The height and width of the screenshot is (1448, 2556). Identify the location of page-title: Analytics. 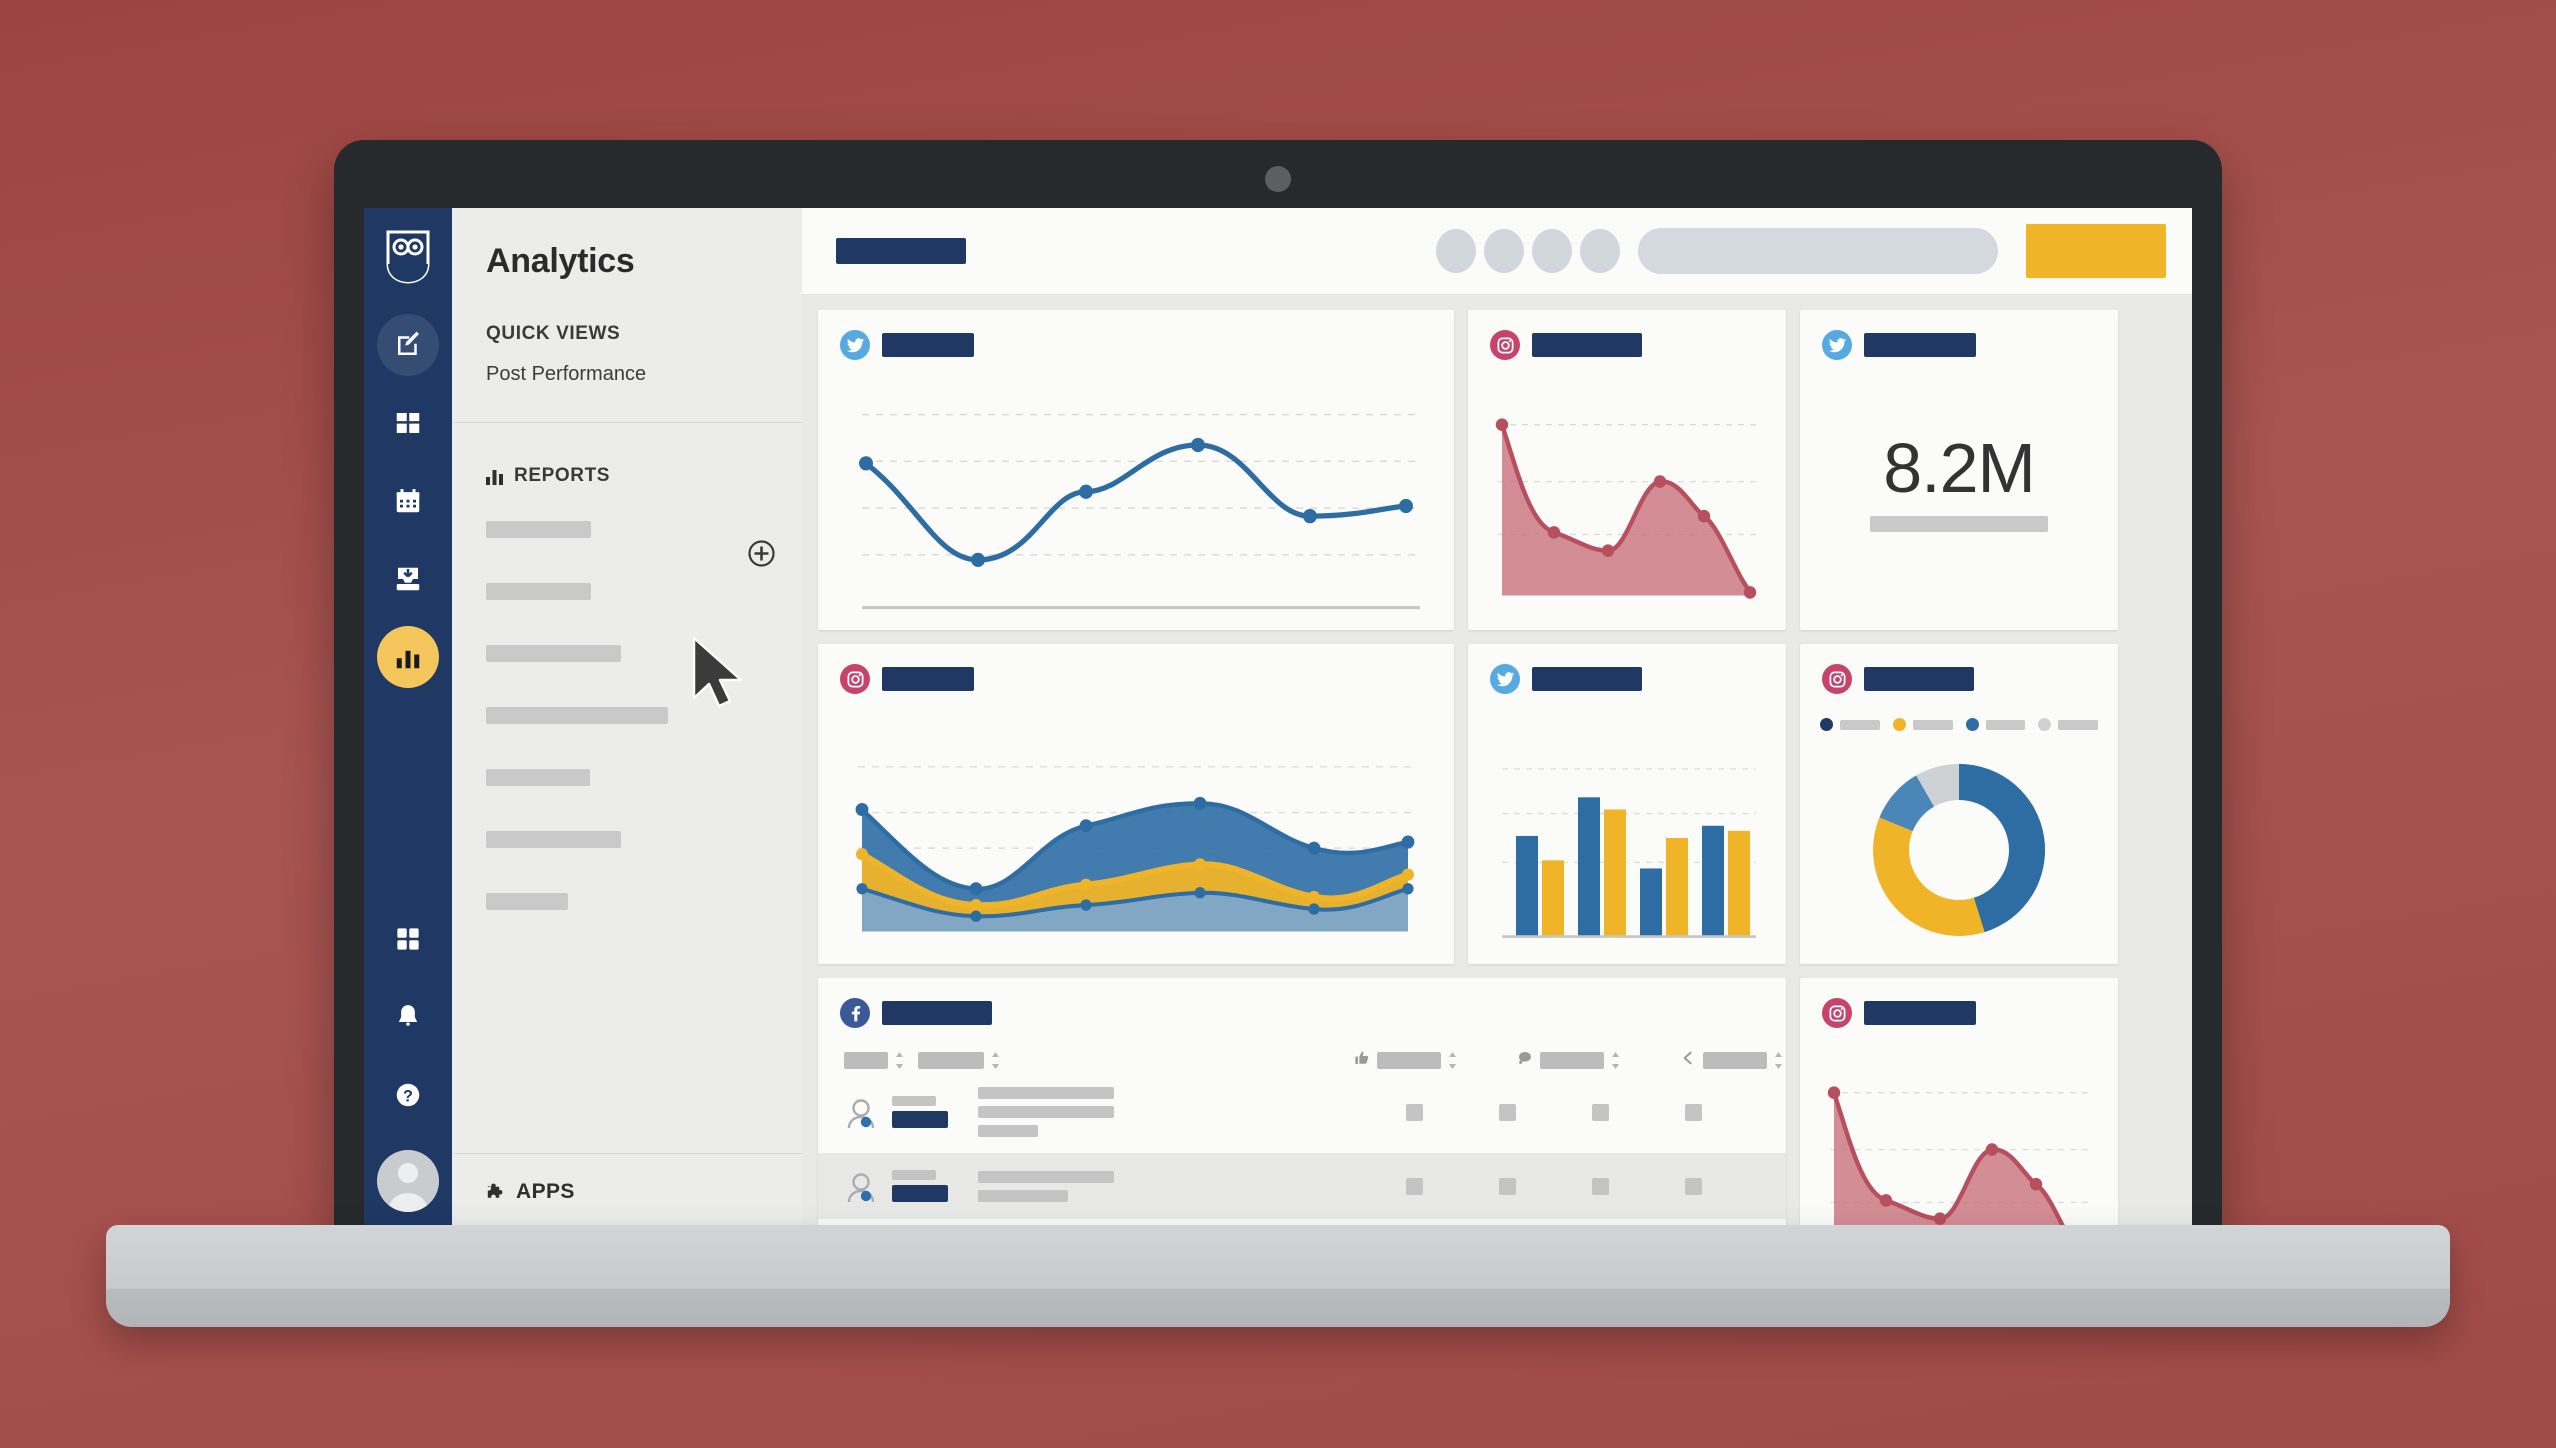
(560, 261).